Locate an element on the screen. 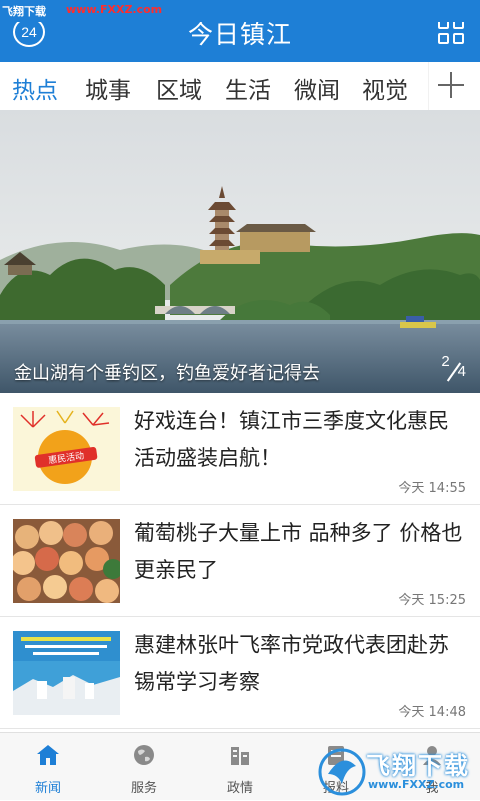 The image size is (480, 801). news-title: 葡萄桃子大量上市 品种多了 价格也更亲民了 is located at coordinates (299, 552).